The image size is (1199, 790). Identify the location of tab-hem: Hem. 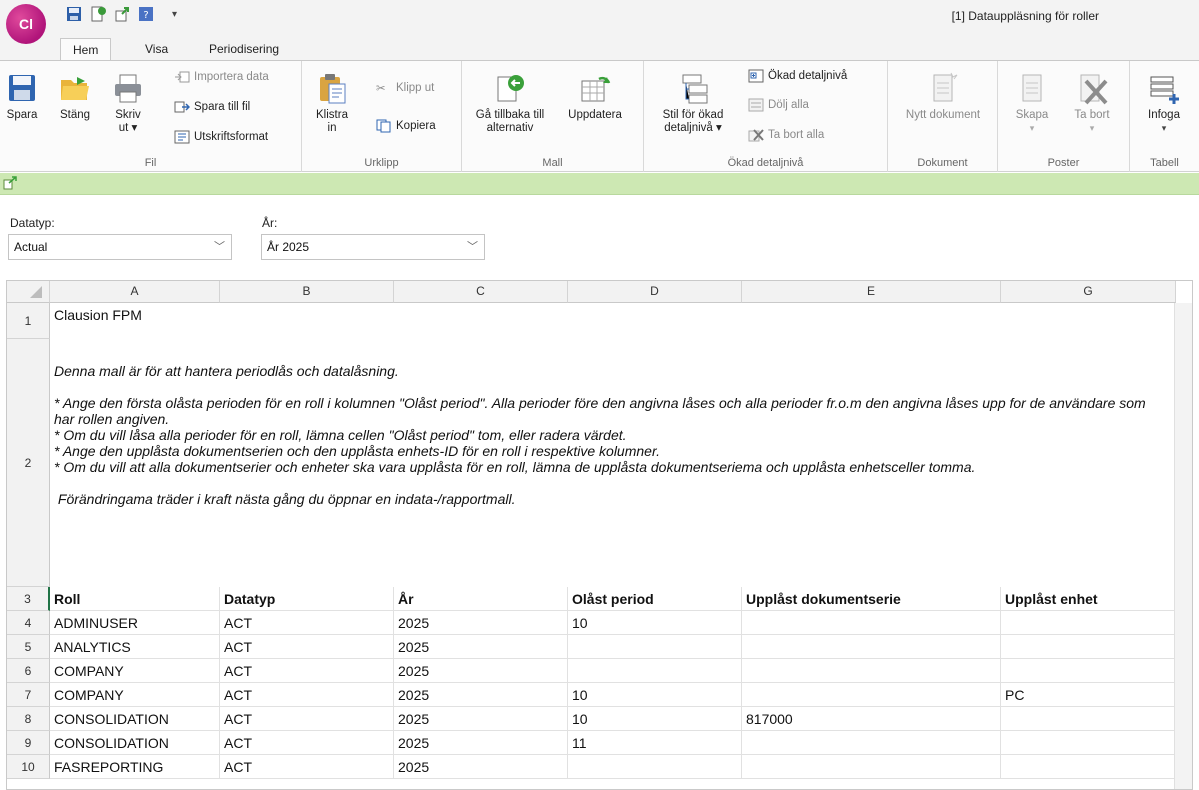
(86, 49).